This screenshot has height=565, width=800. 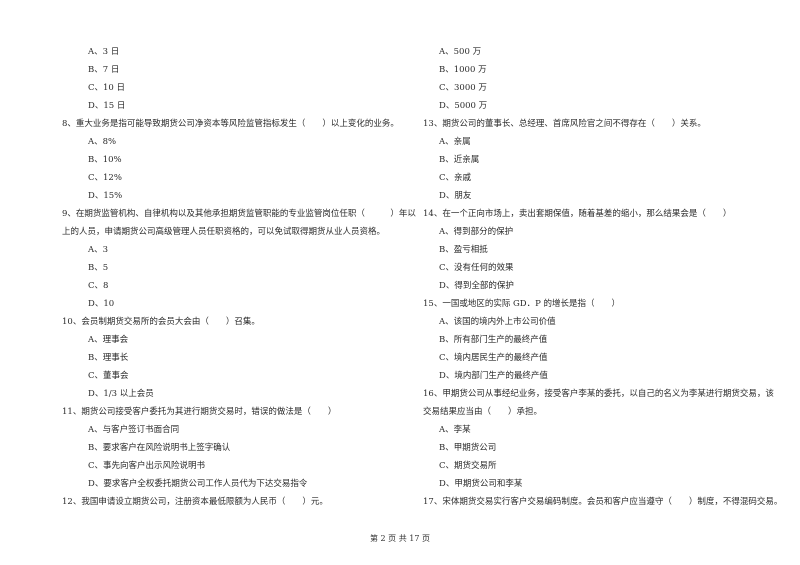 I want to click on answer-option: D、朋友, so click(x=455, y=196).